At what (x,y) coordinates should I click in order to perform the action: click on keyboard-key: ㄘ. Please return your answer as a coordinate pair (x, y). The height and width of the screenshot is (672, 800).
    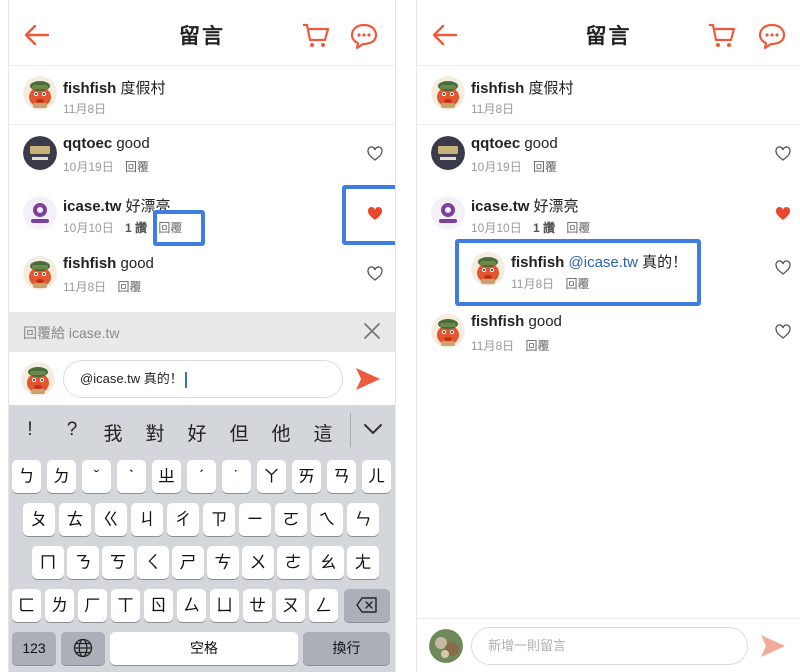
    Looking at the image, I should click on (223, 562).